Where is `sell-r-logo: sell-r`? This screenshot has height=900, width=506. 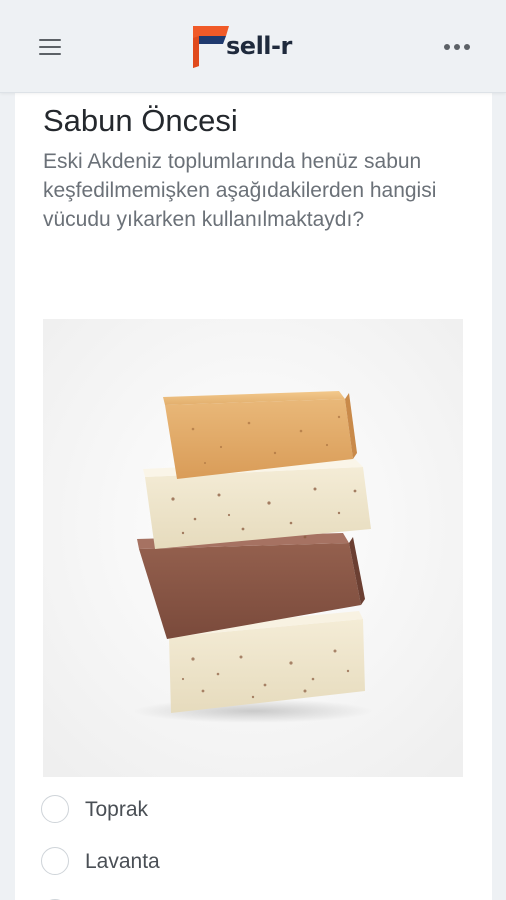
sell-r-logo: sell-r is located at coordinates (243, 47).